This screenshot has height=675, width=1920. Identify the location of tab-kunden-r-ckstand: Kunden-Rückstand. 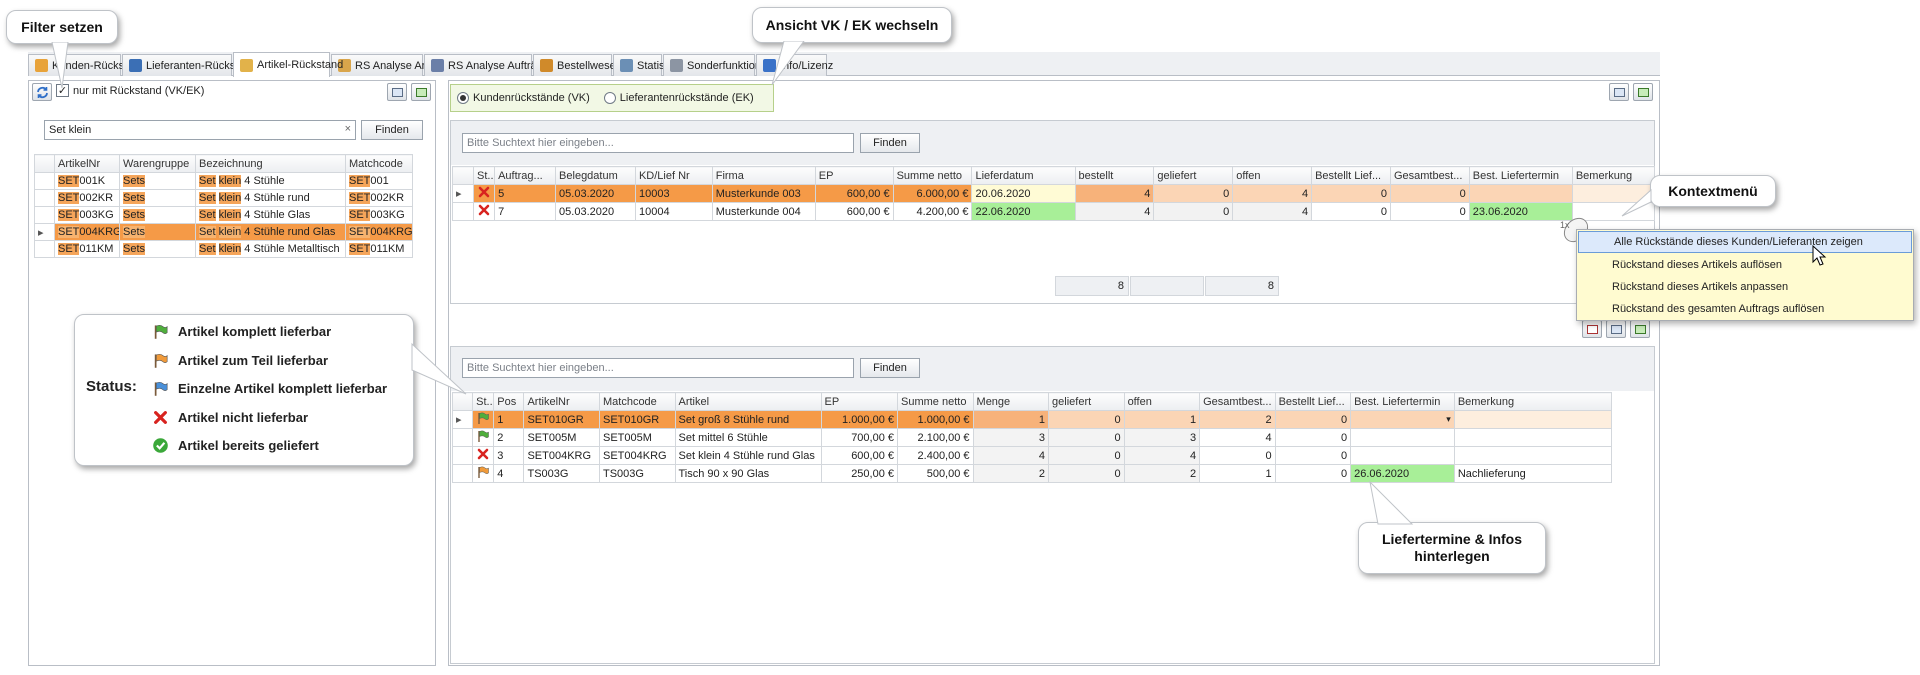
(87, 65).